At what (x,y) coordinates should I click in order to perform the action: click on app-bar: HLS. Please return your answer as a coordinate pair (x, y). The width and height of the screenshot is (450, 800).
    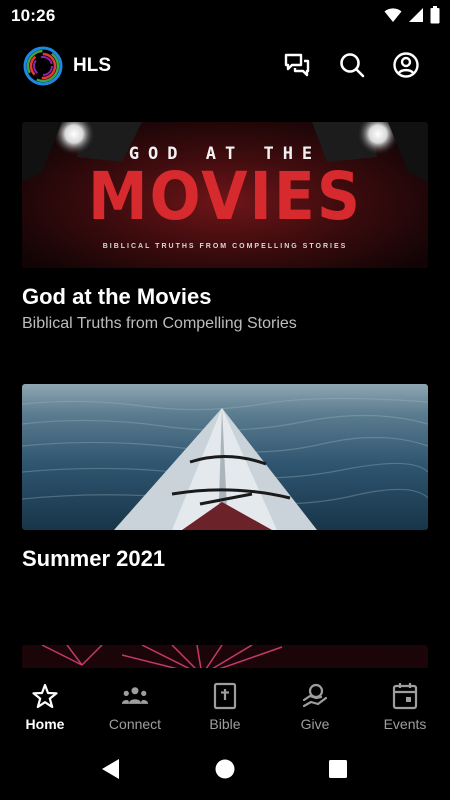
    Looking at the image, I should click on (225, 66).